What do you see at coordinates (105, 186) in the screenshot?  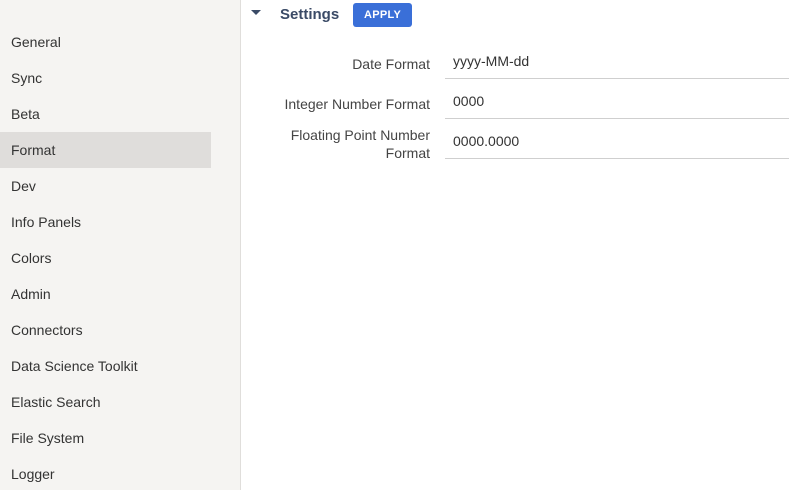 I see `sidebar-item-dev: Dev` at bounding box center [105, 186].